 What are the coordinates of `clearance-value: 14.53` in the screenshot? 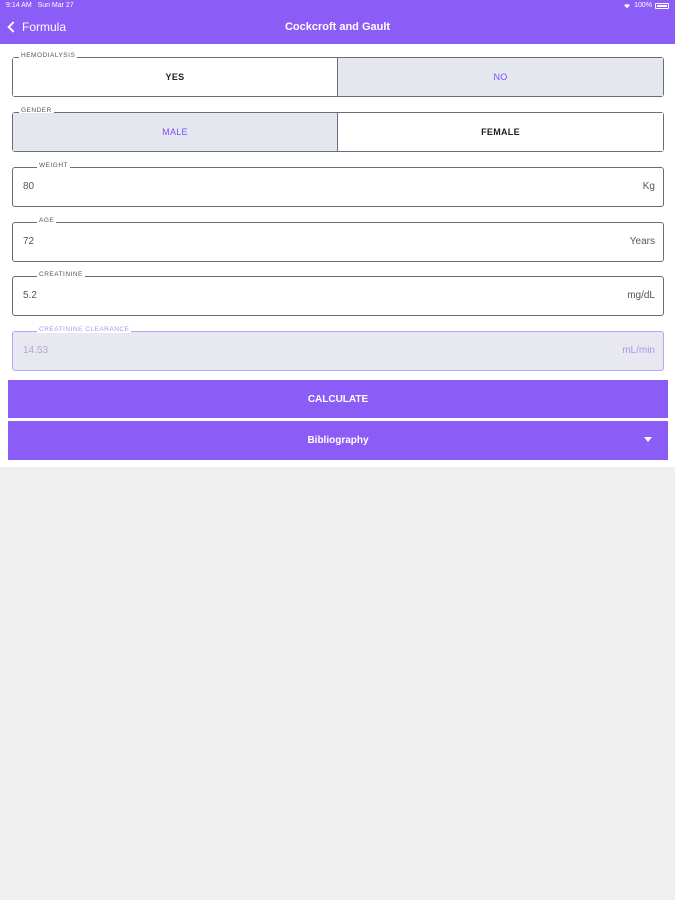 It's located at (36, 350).